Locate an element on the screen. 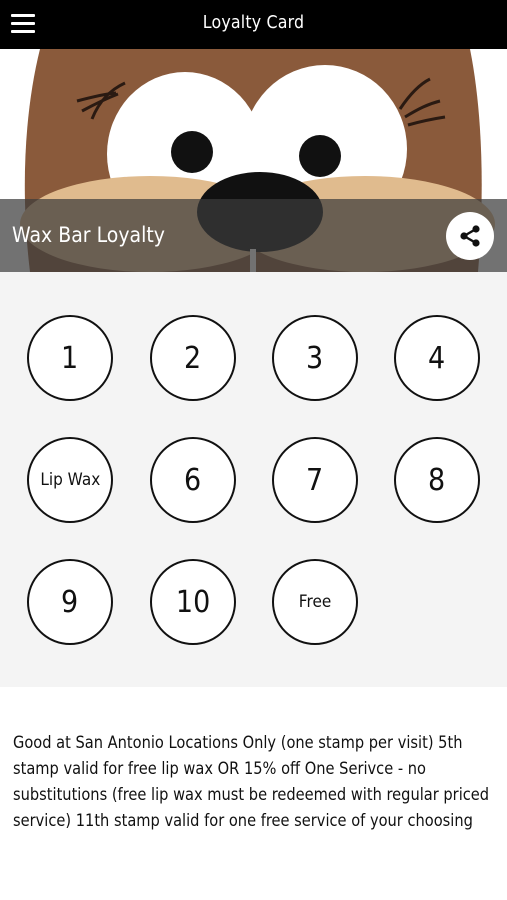  stamp-label: Free is located at coordinates (315, 602).